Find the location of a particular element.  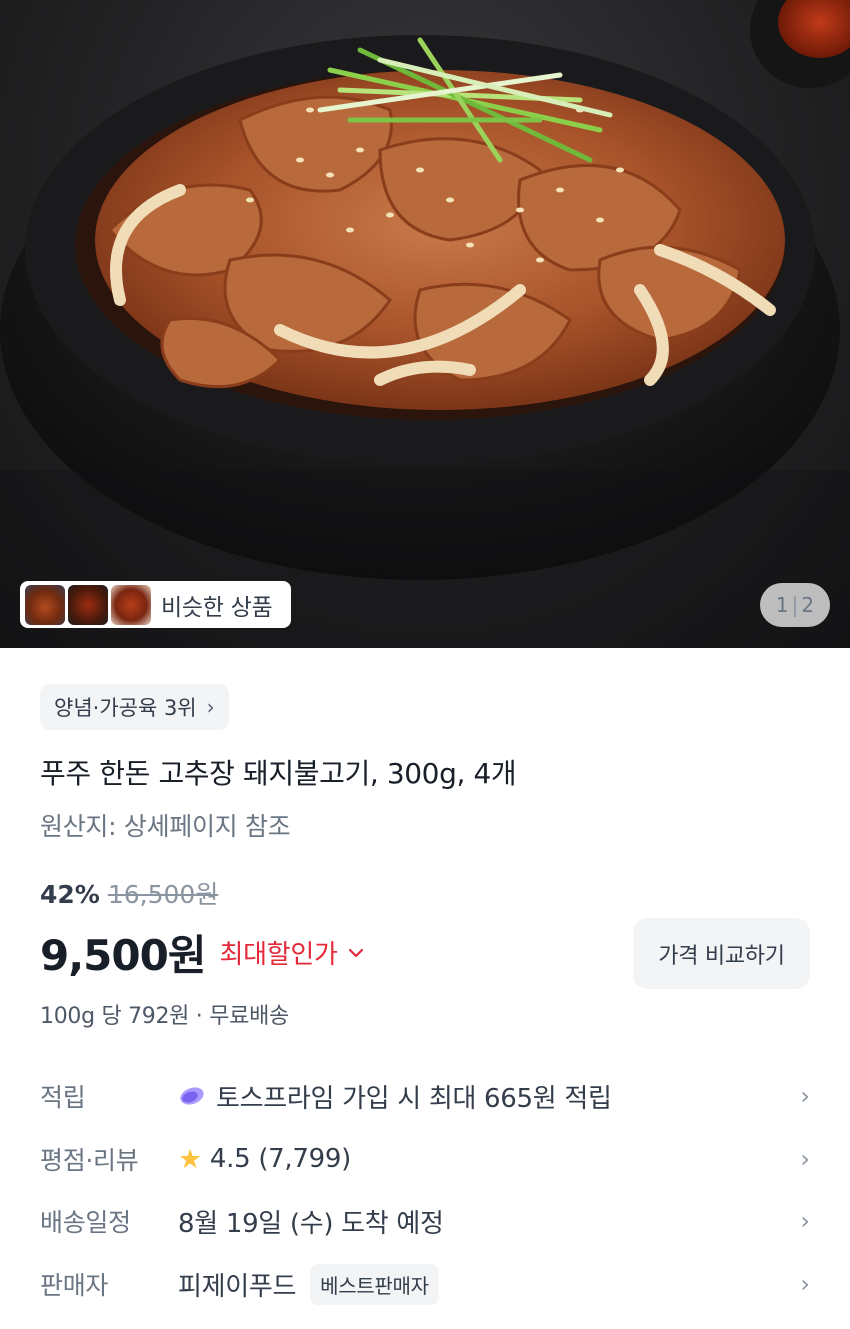

points-text: 토스프라임 가입 시 최대 665원 적립 is located at coordinates (414, 1098).